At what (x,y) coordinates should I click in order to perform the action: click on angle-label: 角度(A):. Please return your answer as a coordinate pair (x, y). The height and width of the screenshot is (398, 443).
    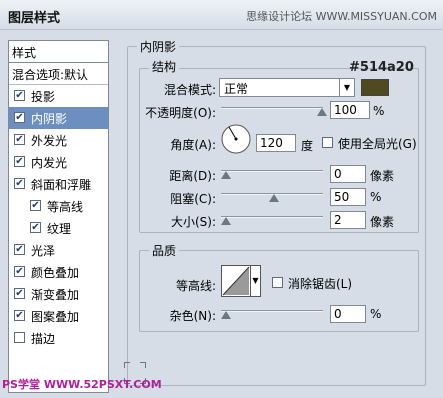
    Looking at the image, I should click on (193, 145).